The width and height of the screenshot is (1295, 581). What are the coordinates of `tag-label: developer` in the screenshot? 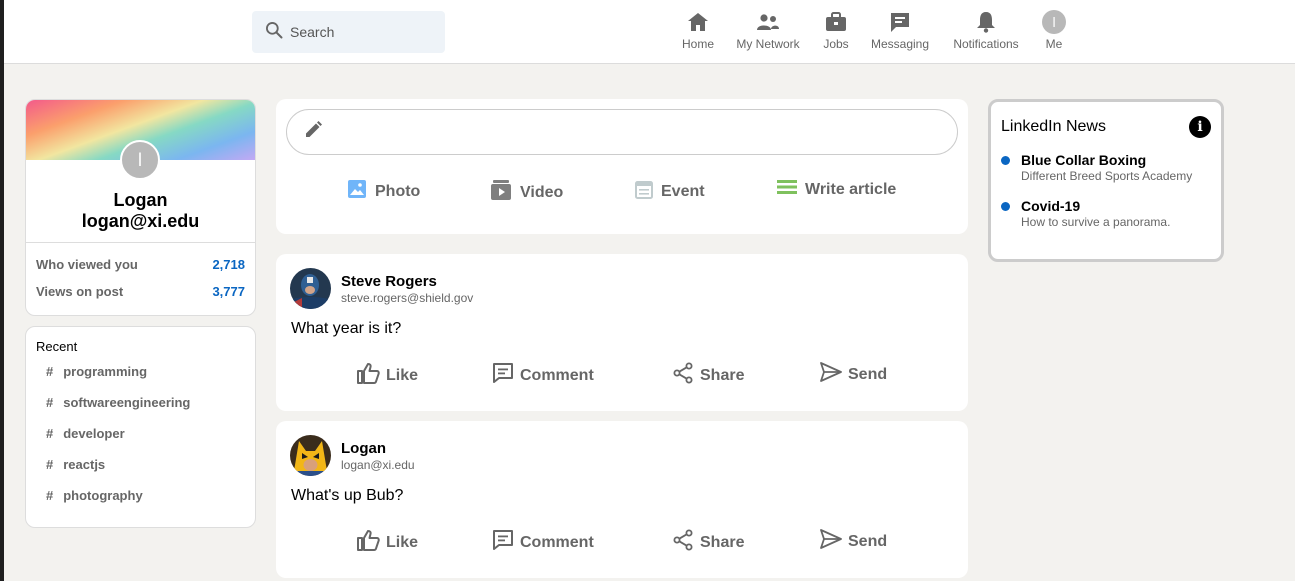 It's located at (94, 433).